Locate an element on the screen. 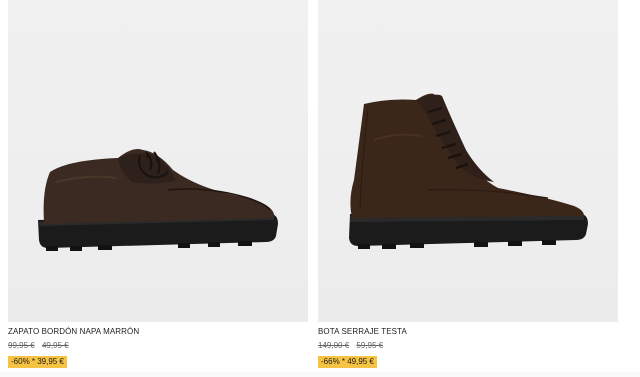  next-row-divider is located at coordinates (320, 374).